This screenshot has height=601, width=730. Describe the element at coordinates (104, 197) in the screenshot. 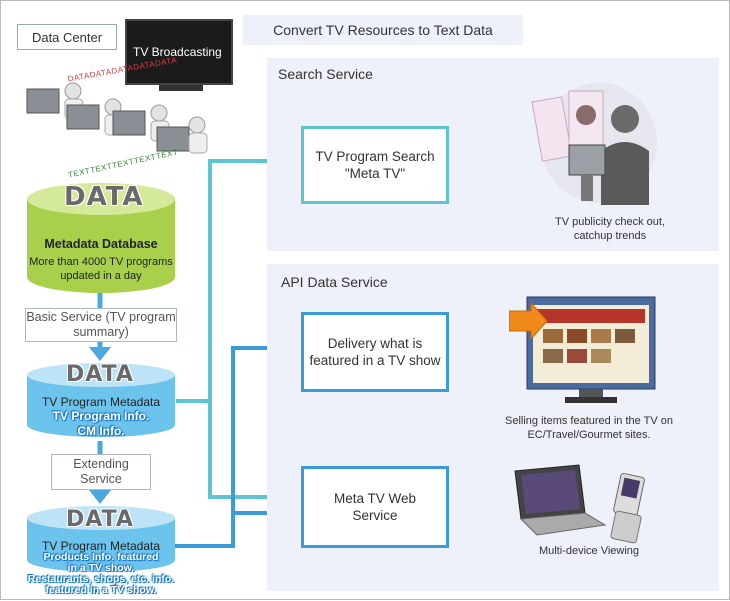

I see `main-db-data-word: DATA` at that location.